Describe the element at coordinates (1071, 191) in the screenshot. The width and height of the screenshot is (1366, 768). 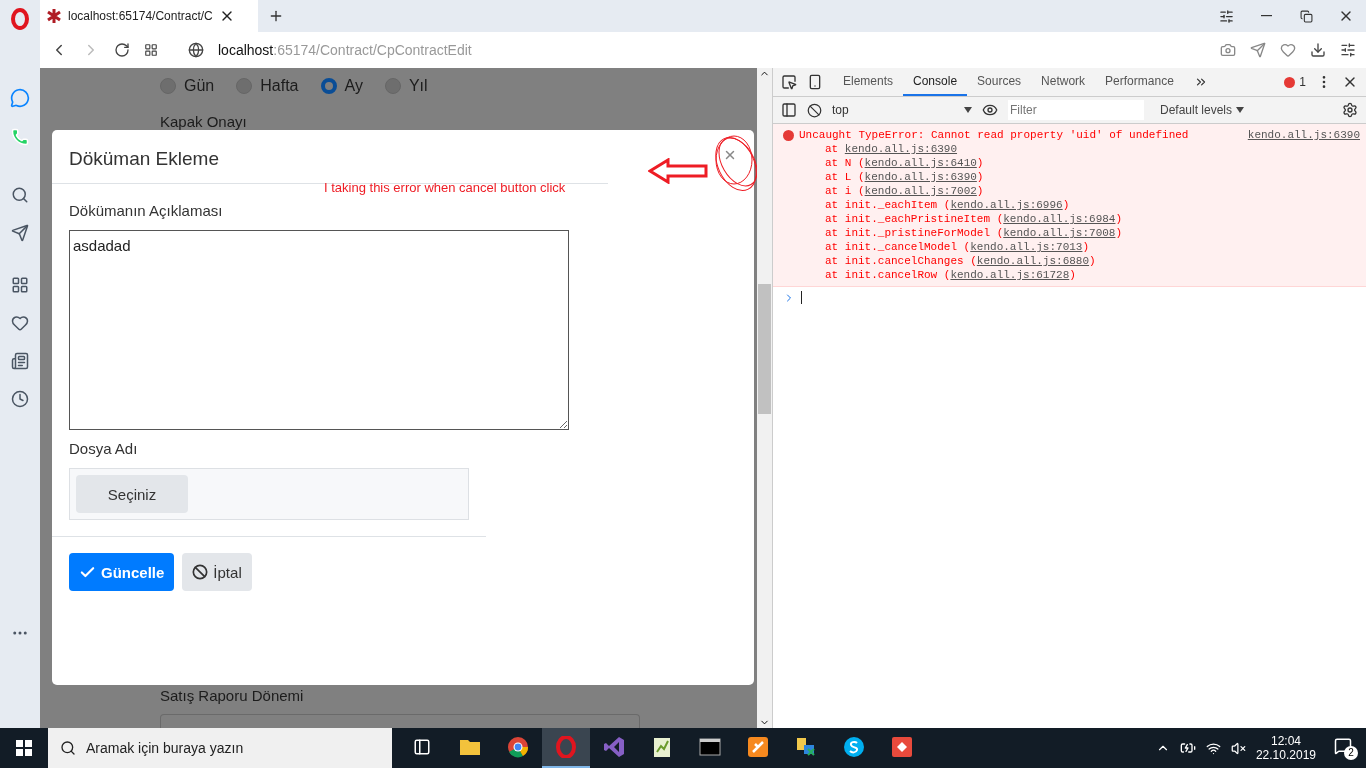
I see `stack-frame: at i (kendo.all.js:7002)` at that location.